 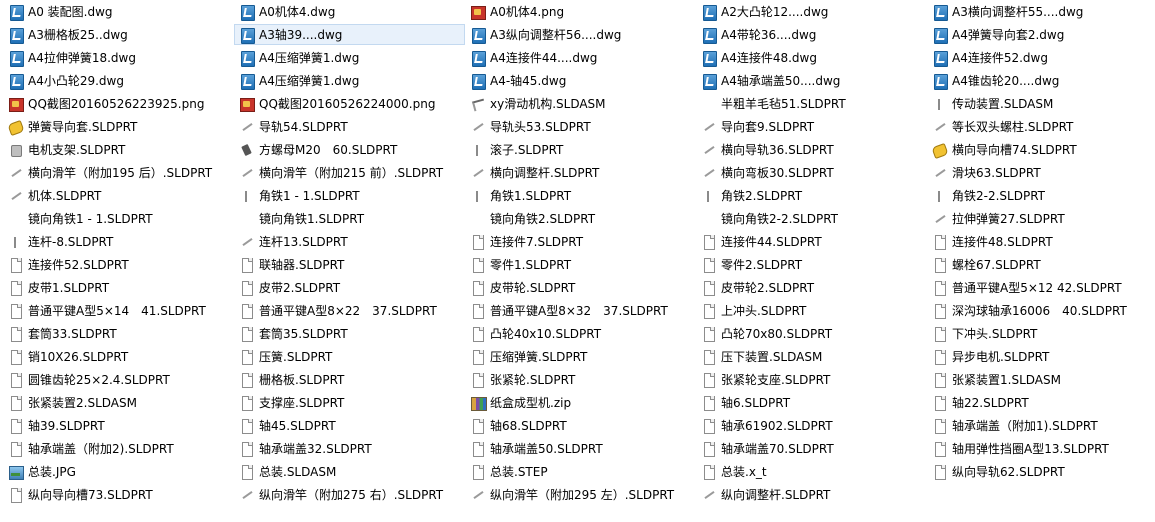 I want to click on file-item: 镜向角铁2.SLDPRT, so click(x=580, y=218).